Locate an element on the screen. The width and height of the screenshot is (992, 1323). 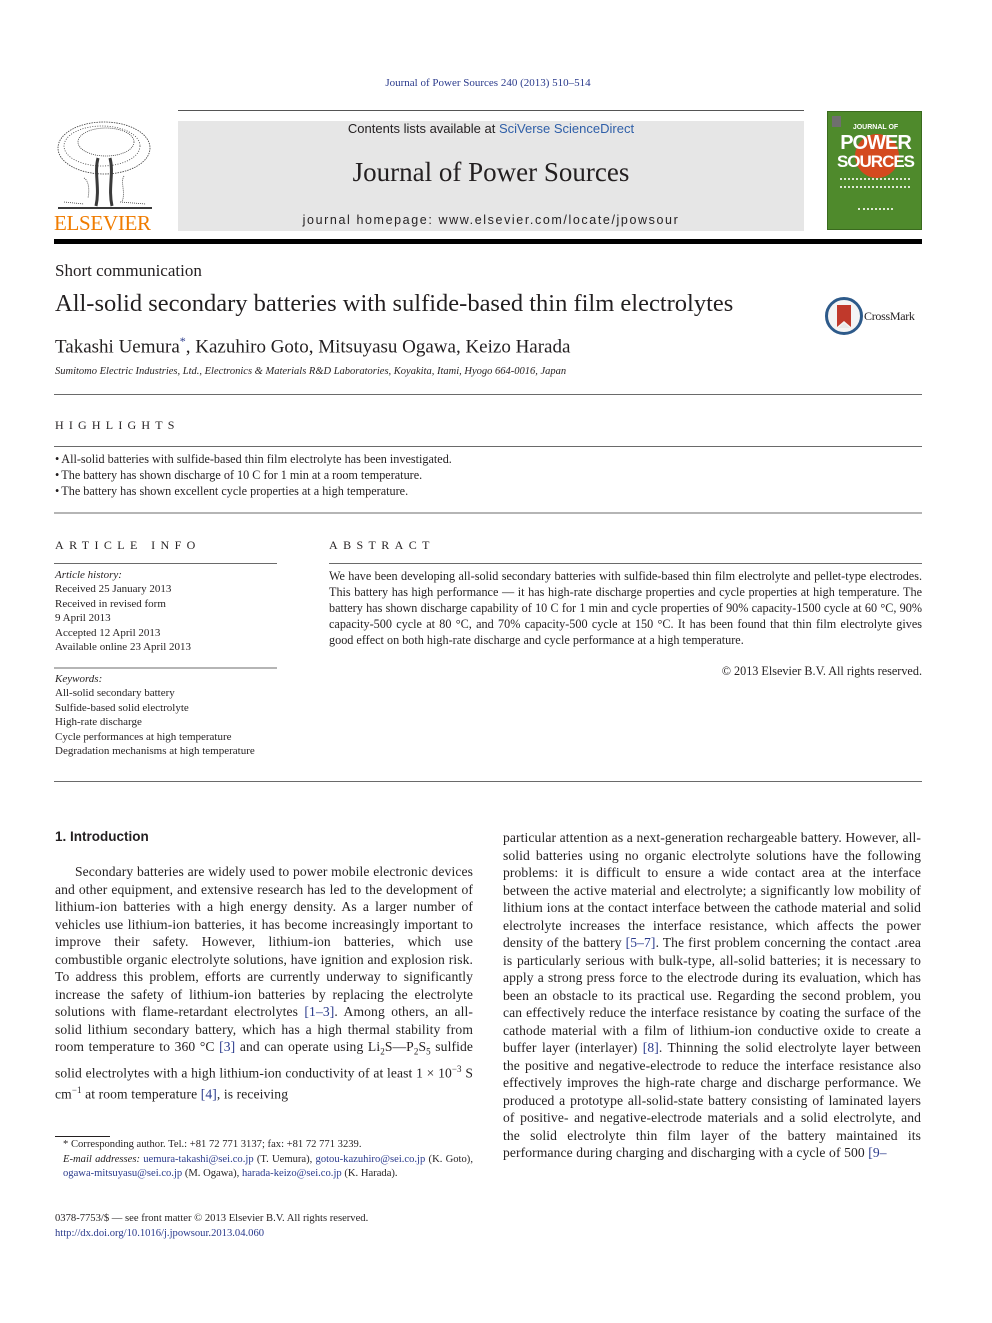
keyword: High-rate discharge is located at coordinates (98, 722).